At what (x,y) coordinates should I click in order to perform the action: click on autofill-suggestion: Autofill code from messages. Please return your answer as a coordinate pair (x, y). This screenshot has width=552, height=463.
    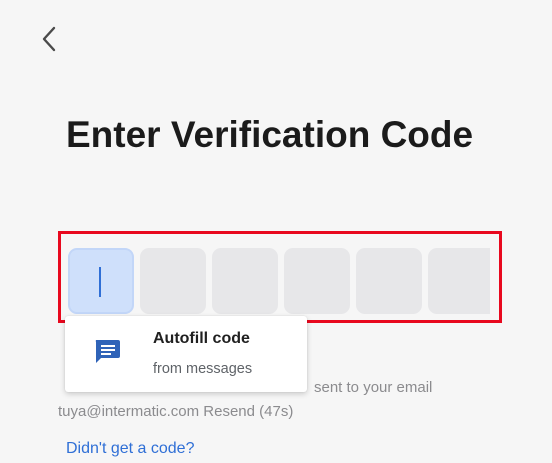
    Looking at the image, I should click on (186, 354).